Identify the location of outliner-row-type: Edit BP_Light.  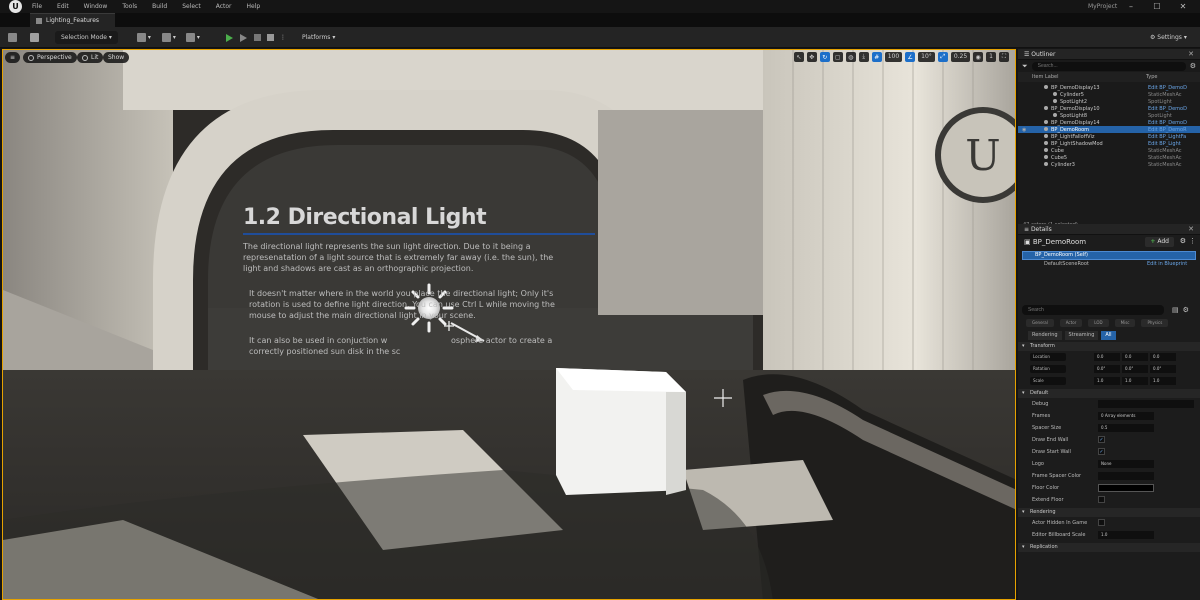
(1164, 144).